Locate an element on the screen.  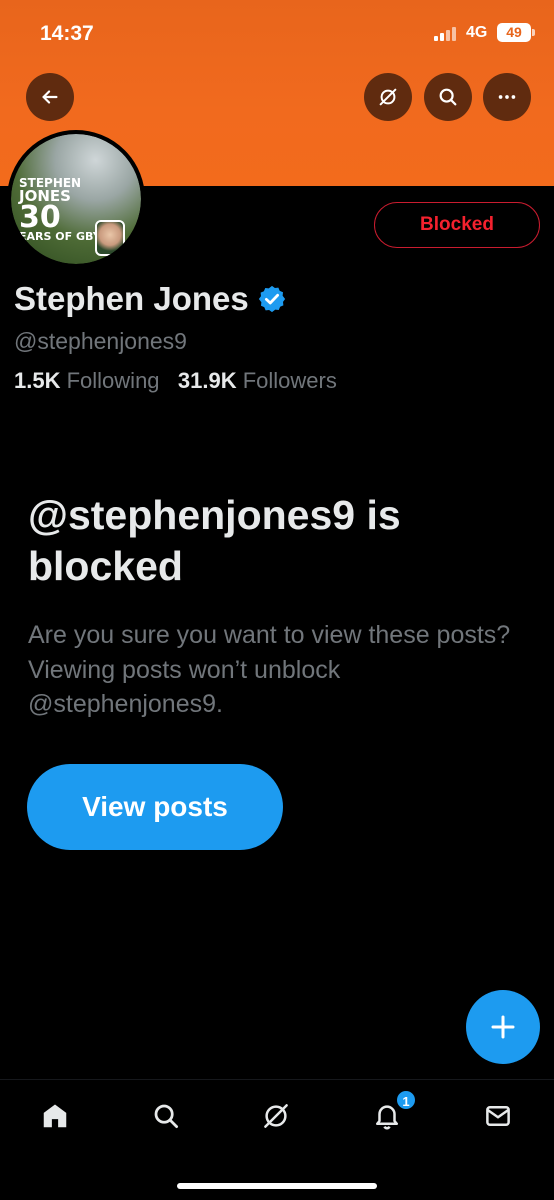
followers-link: 31.9K Followers is located at coordinates (257, 380).